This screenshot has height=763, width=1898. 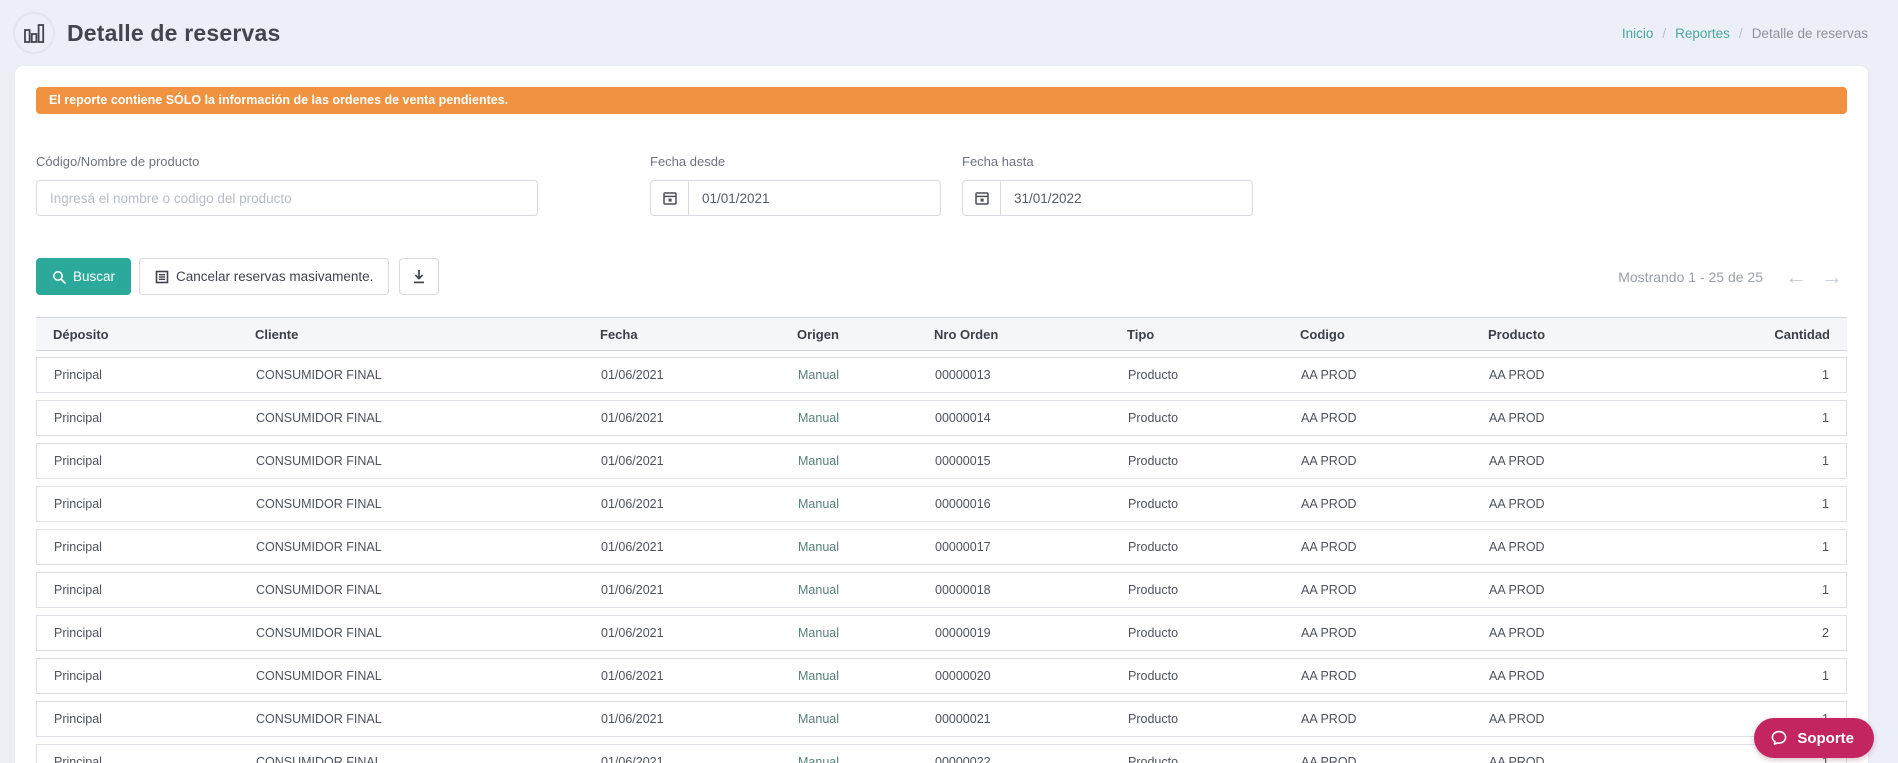 I want to click on search-button: Buscar, so click(x=84, y=276).